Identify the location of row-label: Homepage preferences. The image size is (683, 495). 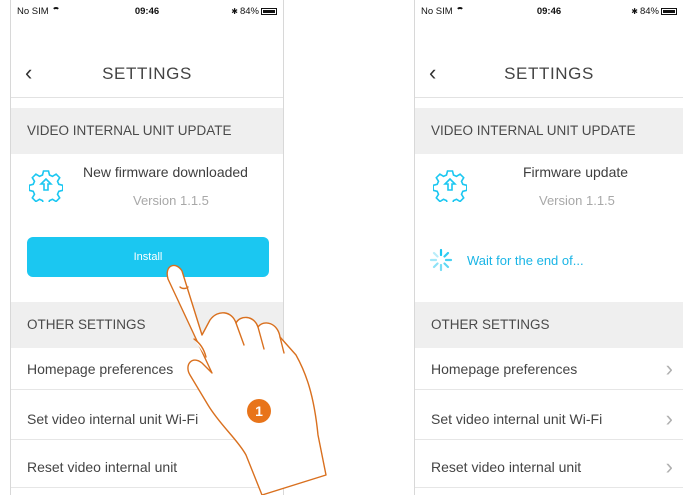
(504, 369).